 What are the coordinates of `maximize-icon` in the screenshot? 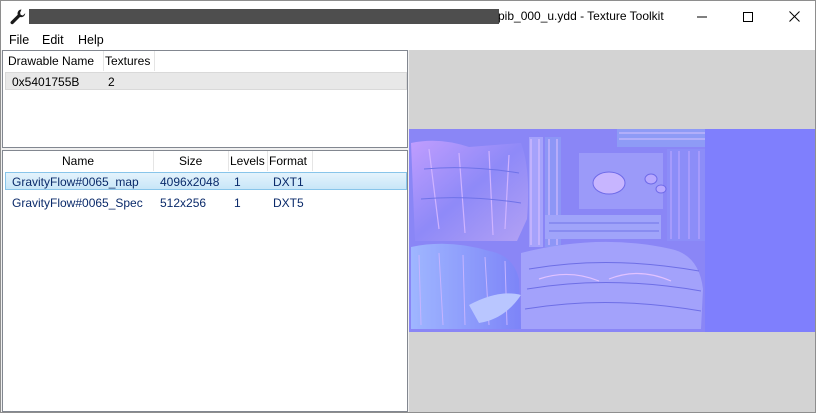 It's located at (748, 16).